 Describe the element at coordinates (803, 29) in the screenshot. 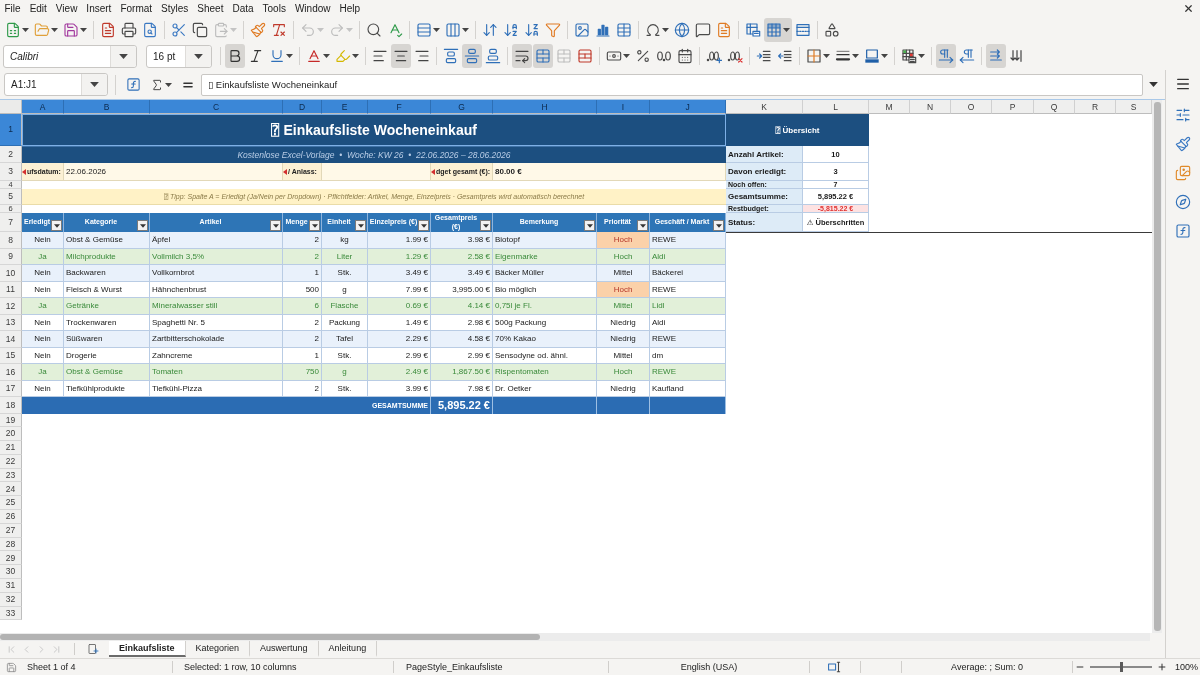

I see `split-window-icon` at that location.